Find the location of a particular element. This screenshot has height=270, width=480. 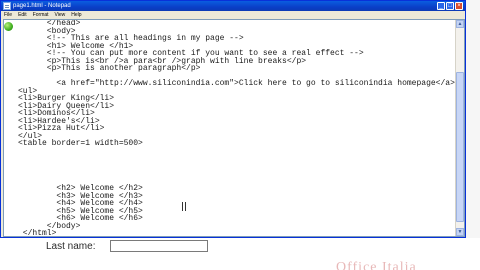

green-bullet-icon is located at coordinates (8, 26).